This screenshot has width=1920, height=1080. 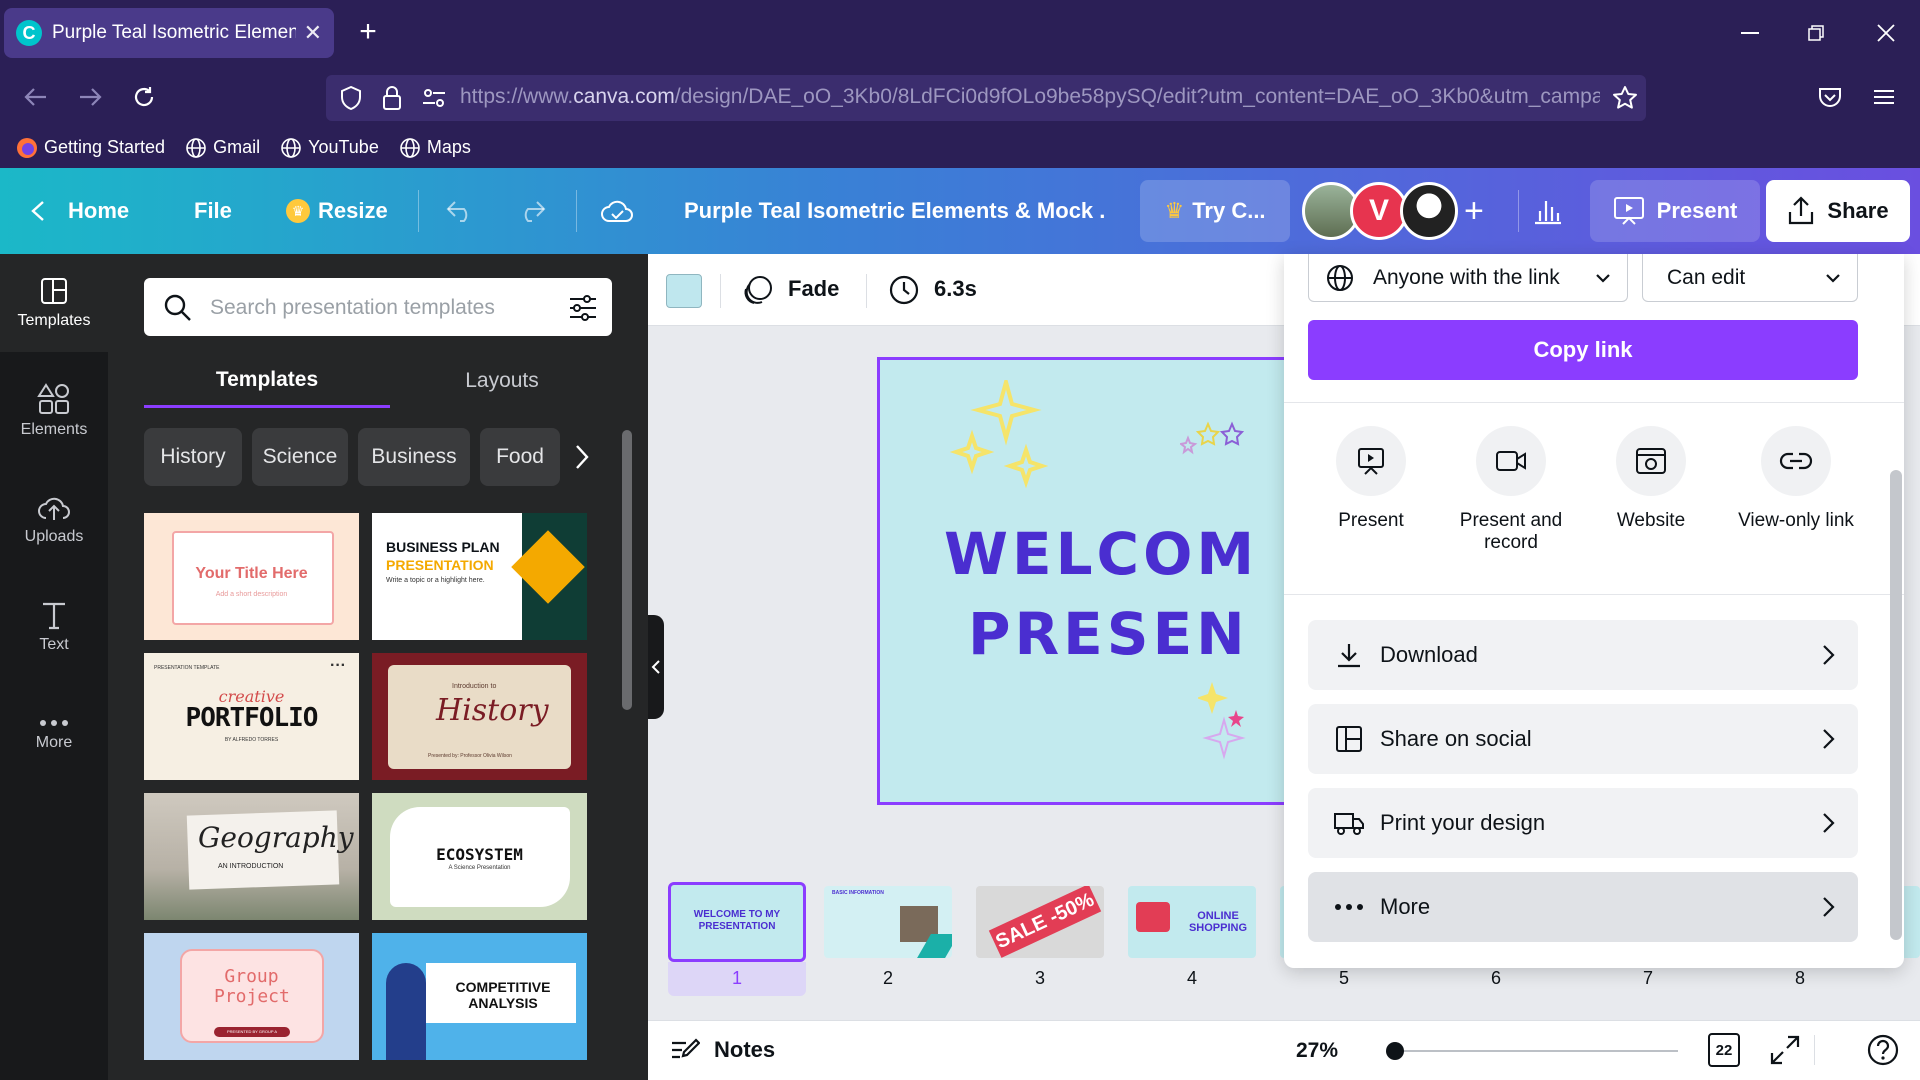 What do you see at coordinates (1796, 479) in the screenshot?
I see `share-option-view-only-link: View-only link` at bounding box center [1796, 479].